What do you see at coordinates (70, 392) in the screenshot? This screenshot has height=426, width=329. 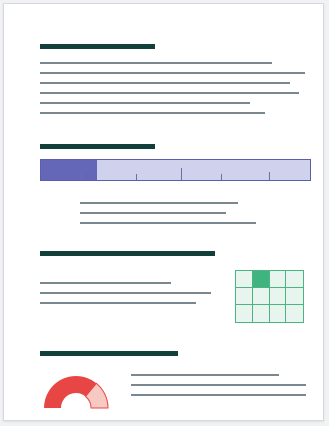 I see `gauge-value-segment` at bounding box center [70, 392].